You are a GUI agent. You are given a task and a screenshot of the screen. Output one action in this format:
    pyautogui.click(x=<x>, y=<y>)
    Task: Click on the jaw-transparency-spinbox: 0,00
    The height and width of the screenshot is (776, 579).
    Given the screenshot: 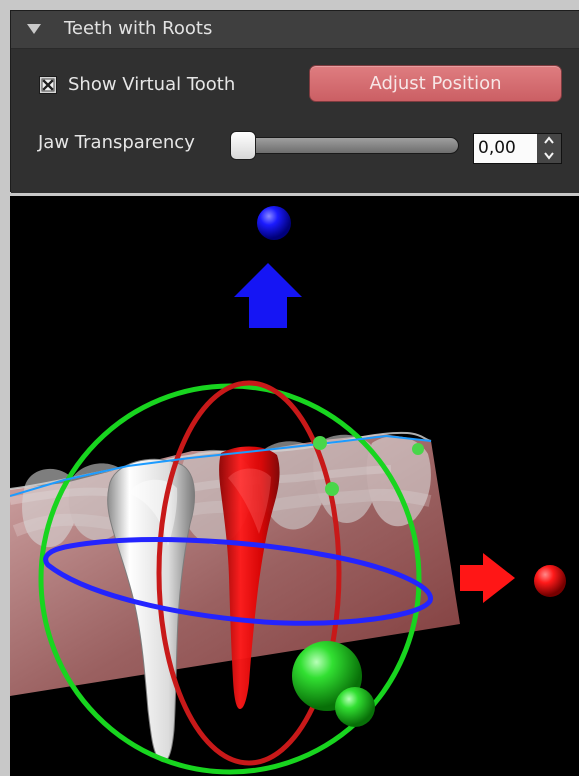 What is the action you would take?
    pyautogui.click(x=517, y=148)
    